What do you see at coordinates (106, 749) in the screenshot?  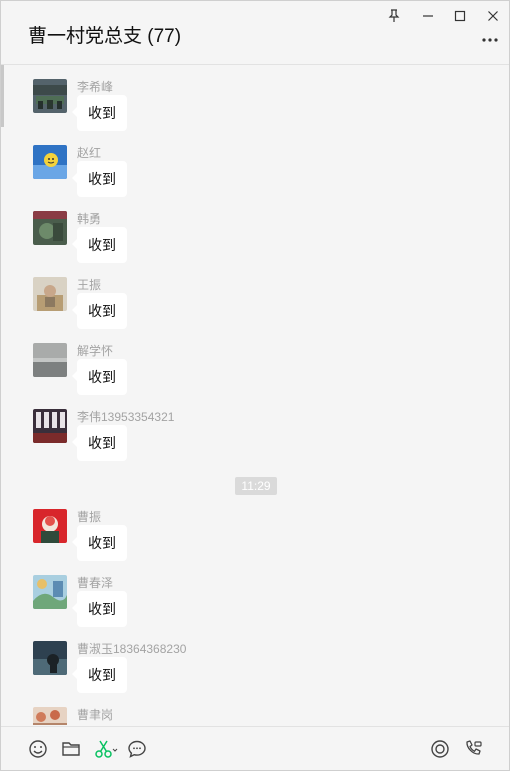 I see `scissors-icon` at bounding box center [106, 749].